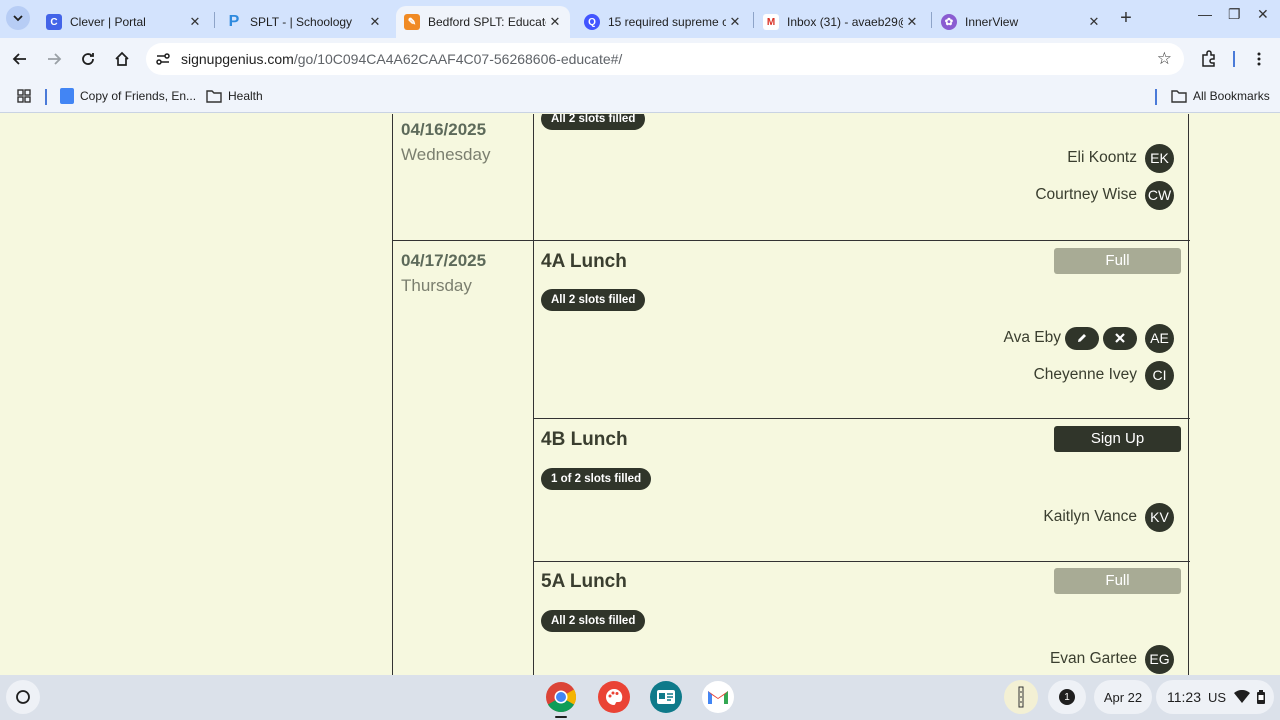 This screenshot has height=720, width=1280. I want to click on date-column-divider, so click(533, 394).